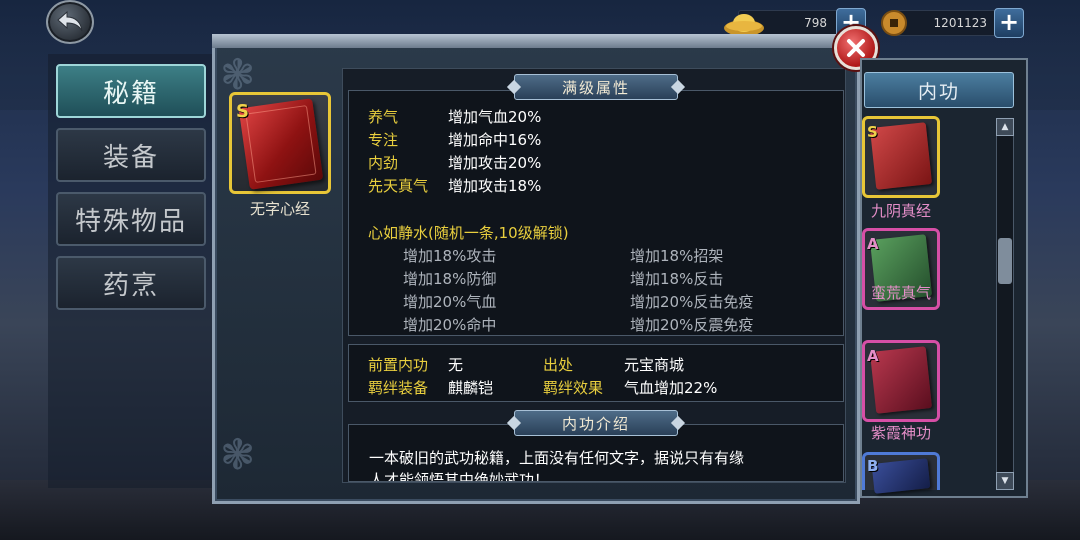  I want to click on back-arrow-icon, so click(70, 21).